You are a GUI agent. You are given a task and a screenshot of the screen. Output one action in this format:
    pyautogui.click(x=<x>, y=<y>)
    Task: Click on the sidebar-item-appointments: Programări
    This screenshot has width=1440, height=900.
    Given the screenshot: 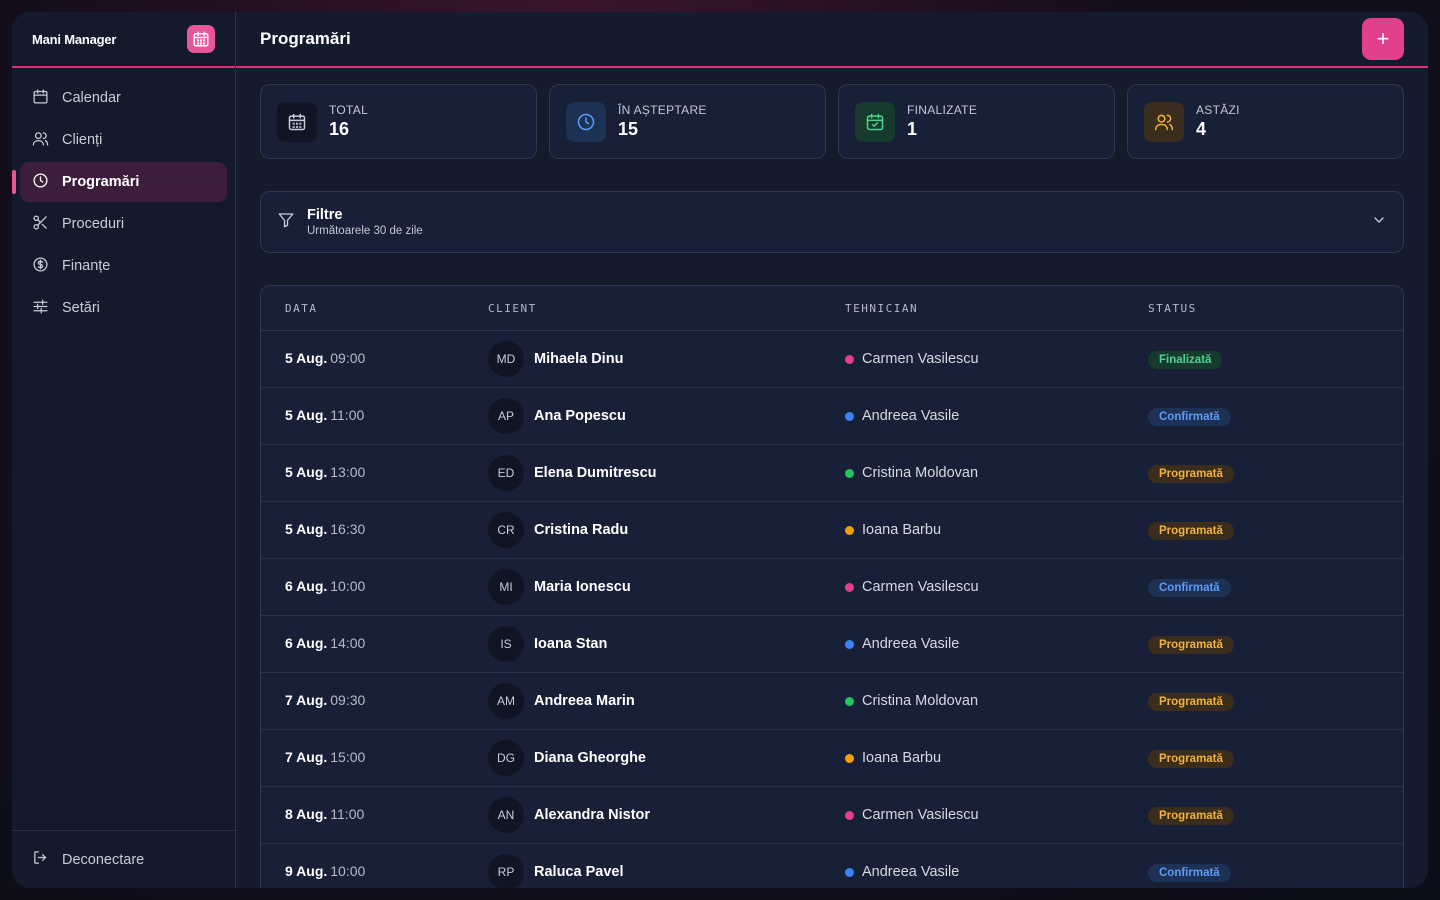 What is the action you would take?
    pyautogui.click(x=119, y=182)
    